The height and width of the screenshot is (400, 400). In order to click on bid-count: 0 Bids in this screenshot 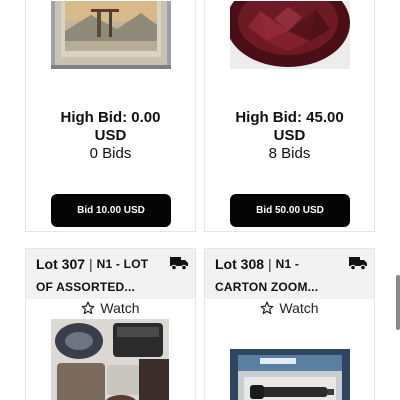, I will do `click(110, 153)`.